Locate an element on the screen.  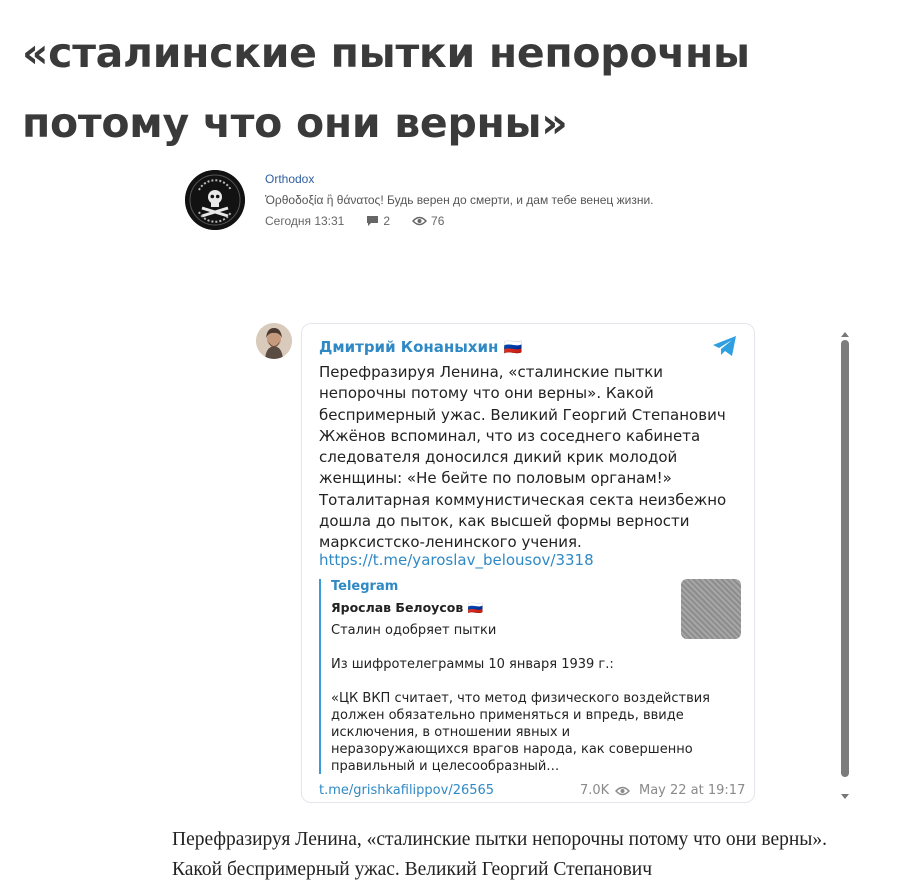
telegram-channel-name: Дмитрий Конаныхин 🇷🇺 is located at coordinates (420, 347).